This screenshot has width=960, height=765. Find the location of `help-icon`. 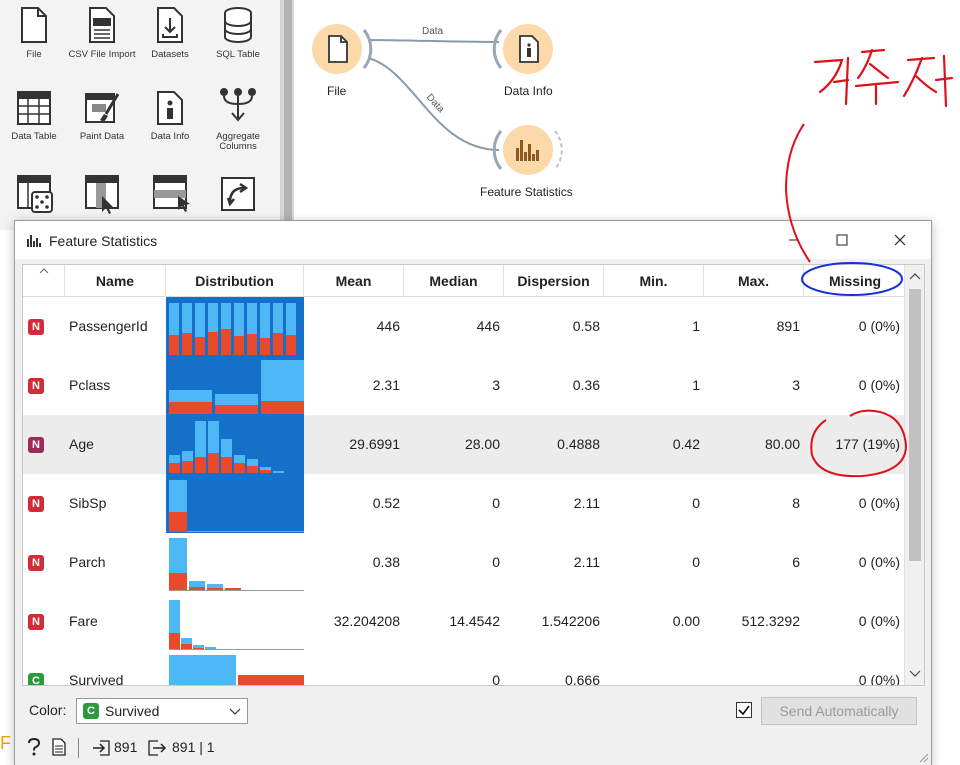

help-icon is located at coordinates (34, 747).